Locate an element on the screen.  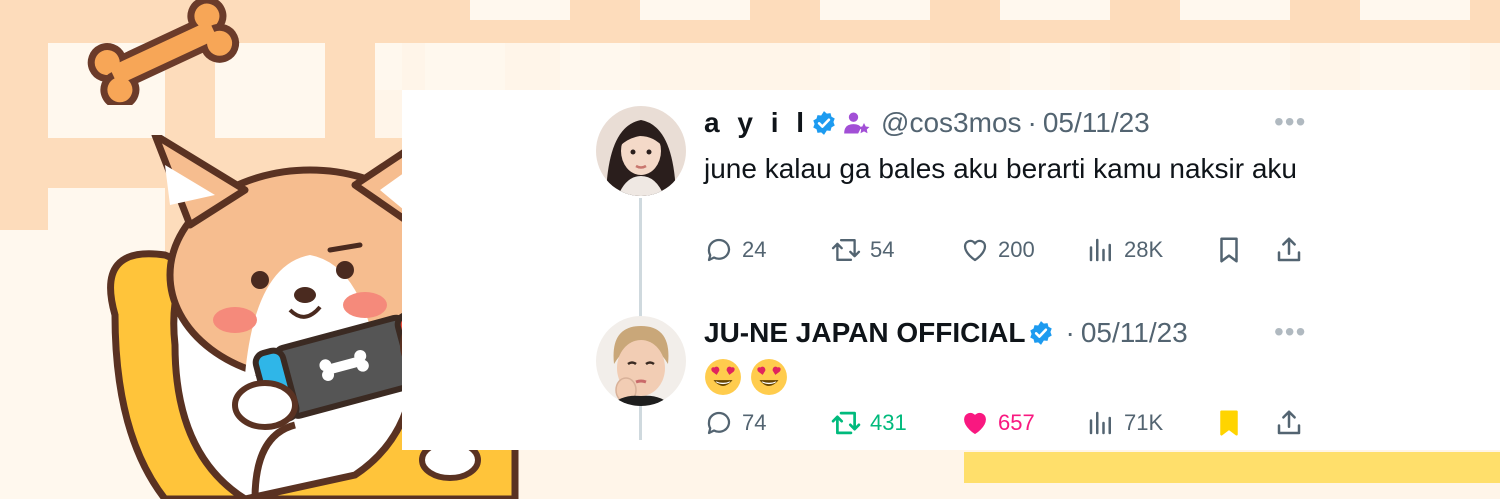
tweet-emoji-content is located at coordinates (1004, 377).